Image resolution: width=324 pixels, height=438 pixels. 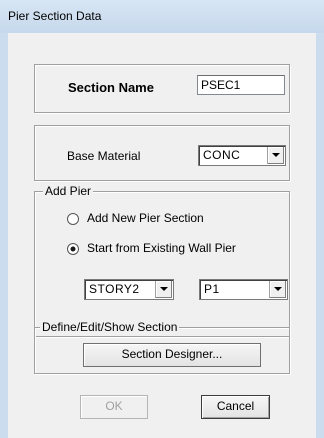 What do you see at coordinates (212, 289) in the screenshot?
I see `pier-value: P1` at bounding box center [212, 289].